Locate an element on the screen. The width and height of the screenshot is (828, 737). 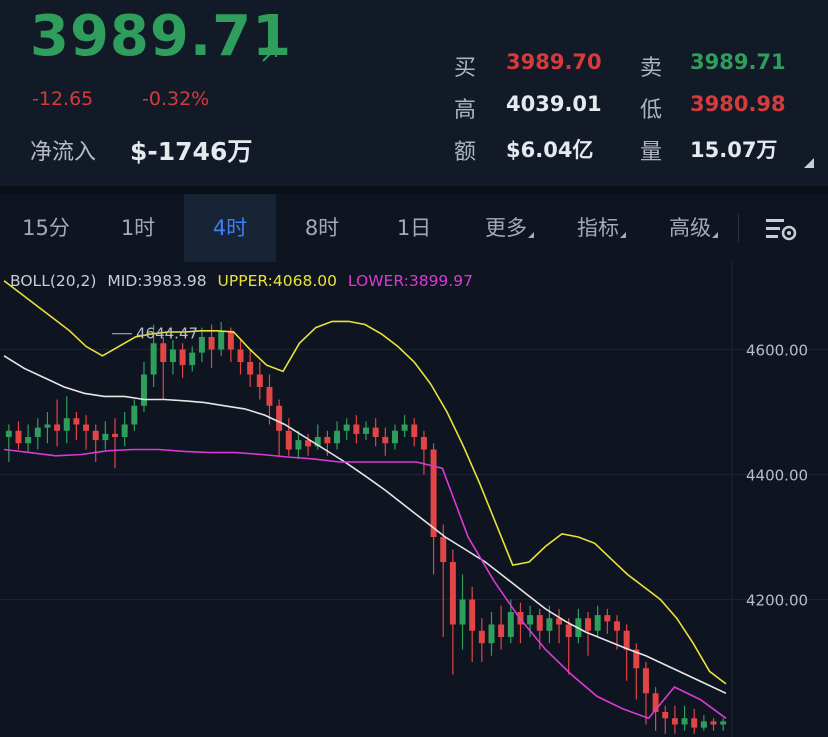
tab-more: 更多 is located at coordinates (506, 228).